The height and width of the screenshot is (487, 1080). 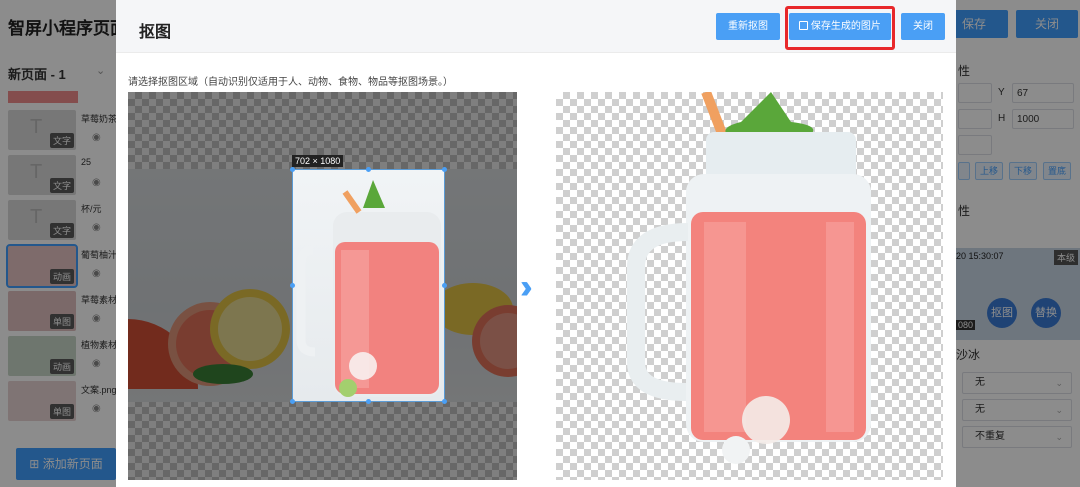 I want to click on crop-size-label: 702 × 1080, so click(x=318, y=161).